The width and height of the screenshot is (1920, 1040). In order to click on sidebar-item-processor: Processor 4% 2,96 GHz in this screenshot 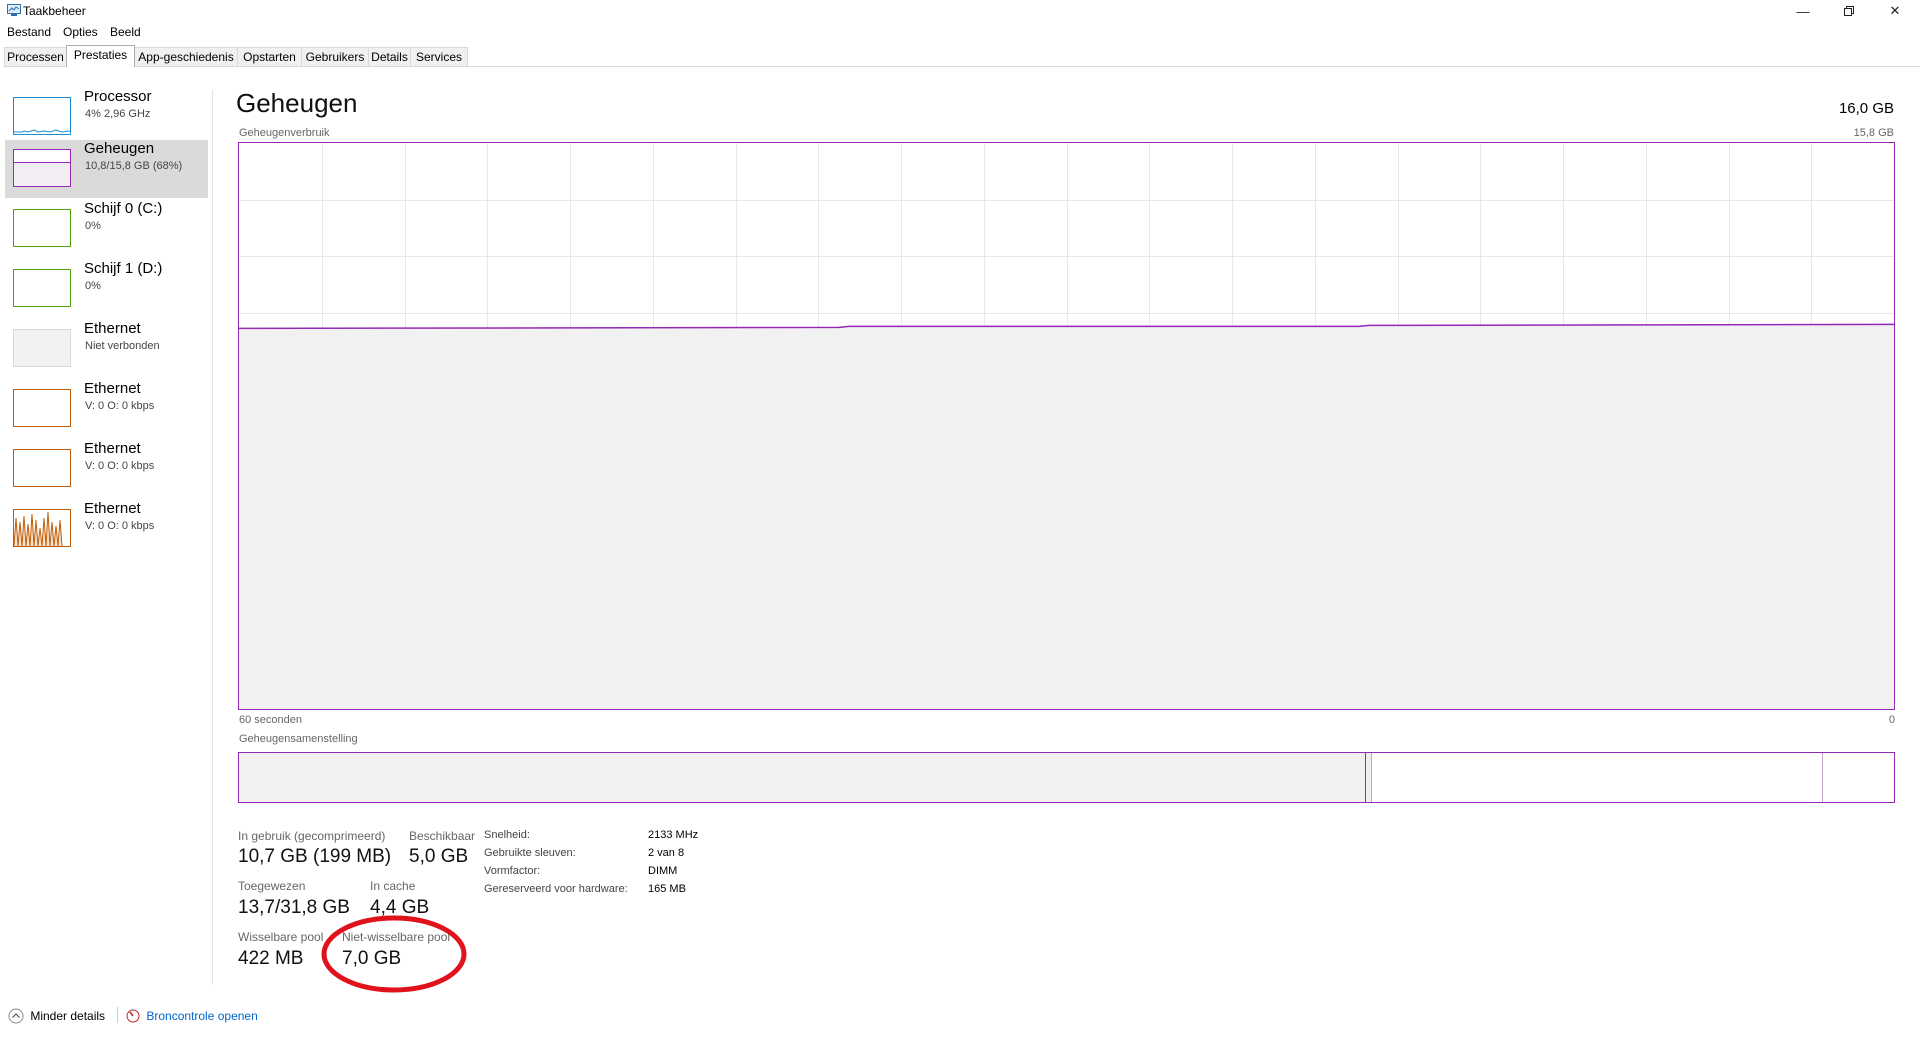, I will do `click(106, 117)`.